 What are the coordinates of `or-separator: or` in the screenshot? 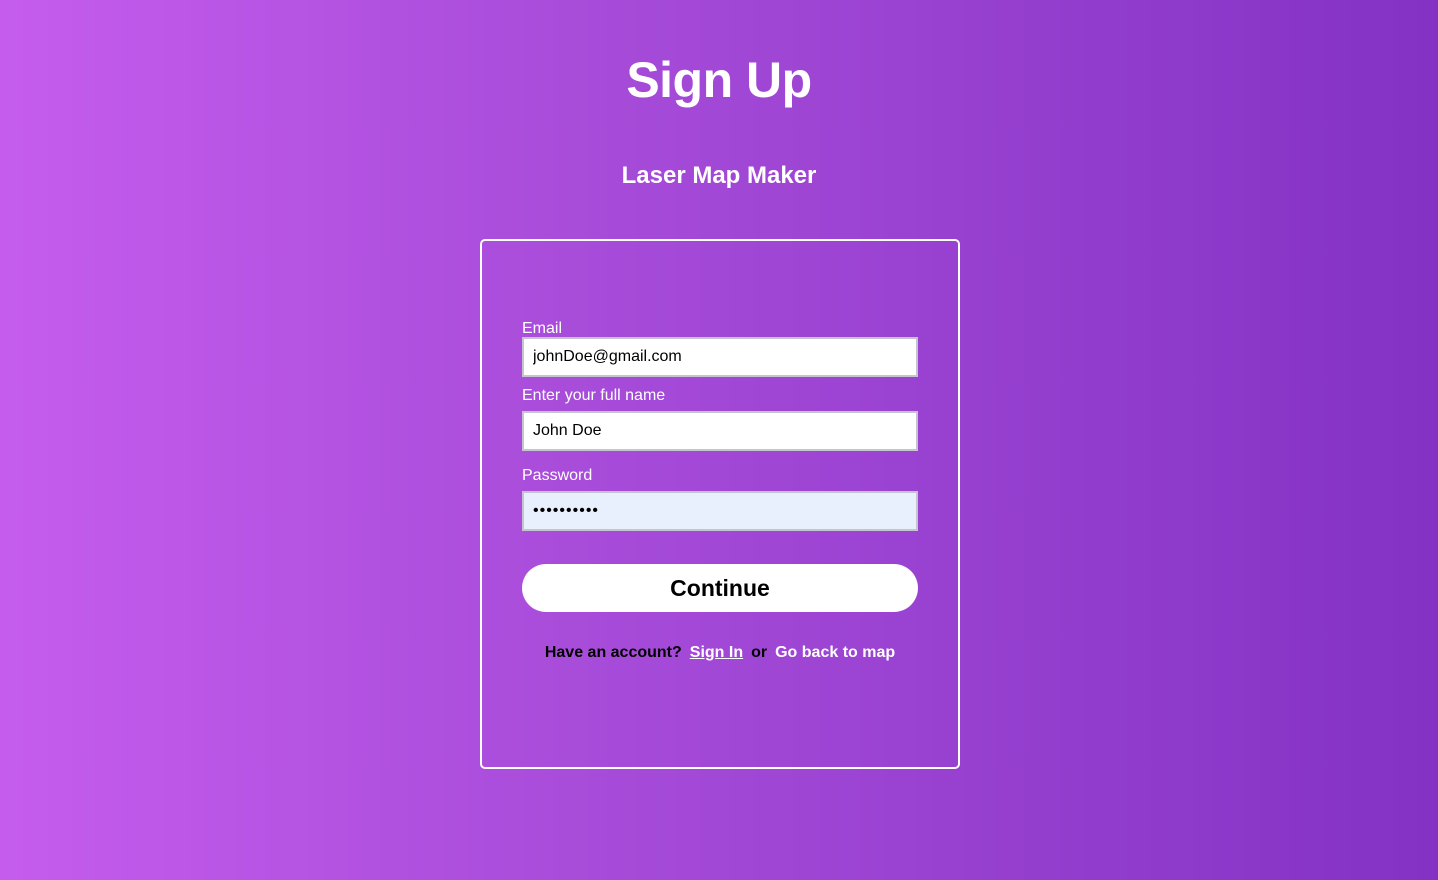 It's located at (759, 652).